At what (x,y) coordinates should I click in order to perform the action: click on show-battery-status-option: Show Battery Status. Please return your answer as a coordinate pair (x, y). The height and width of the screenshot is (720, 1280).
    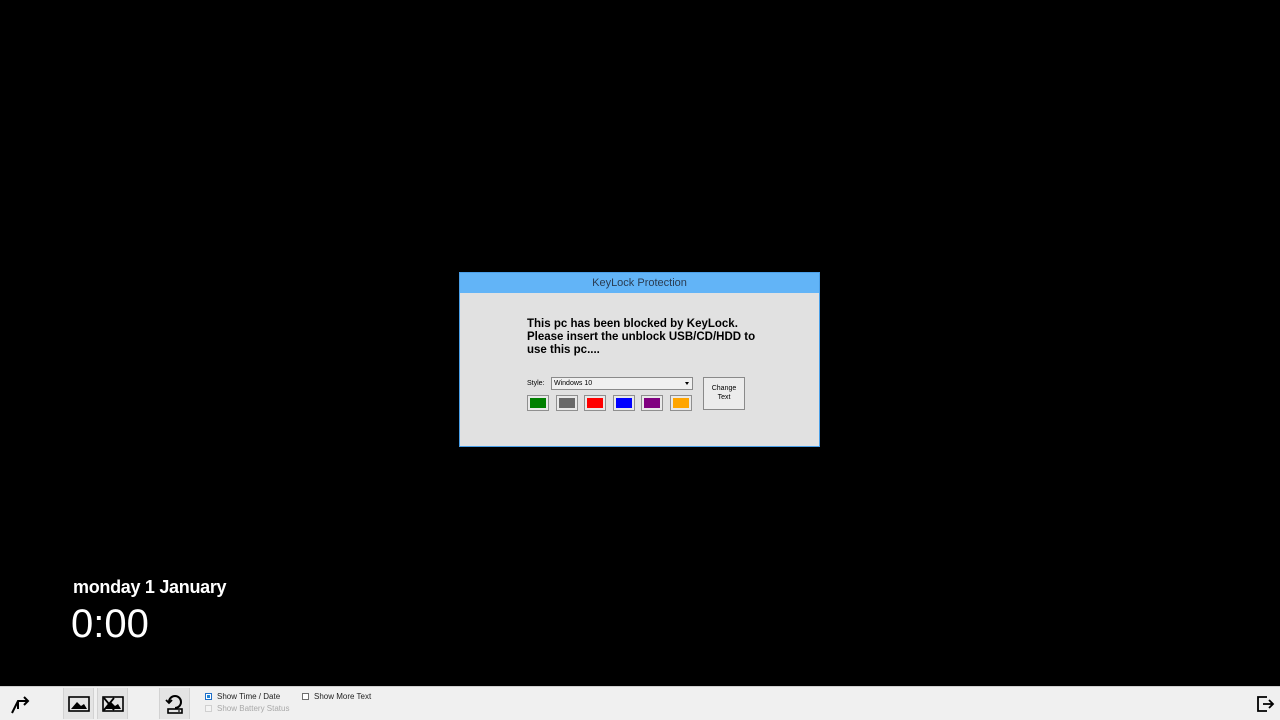
    Looking at the image, I should click on (247, 708).